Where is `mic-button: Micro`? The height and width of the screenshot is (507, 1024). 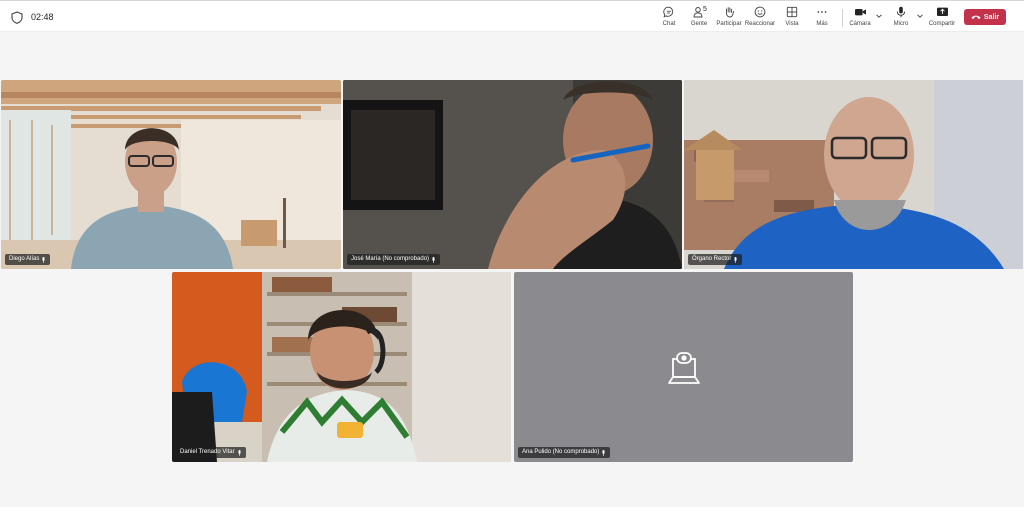
mic-button: Micro is located at coordinates (901, 18).